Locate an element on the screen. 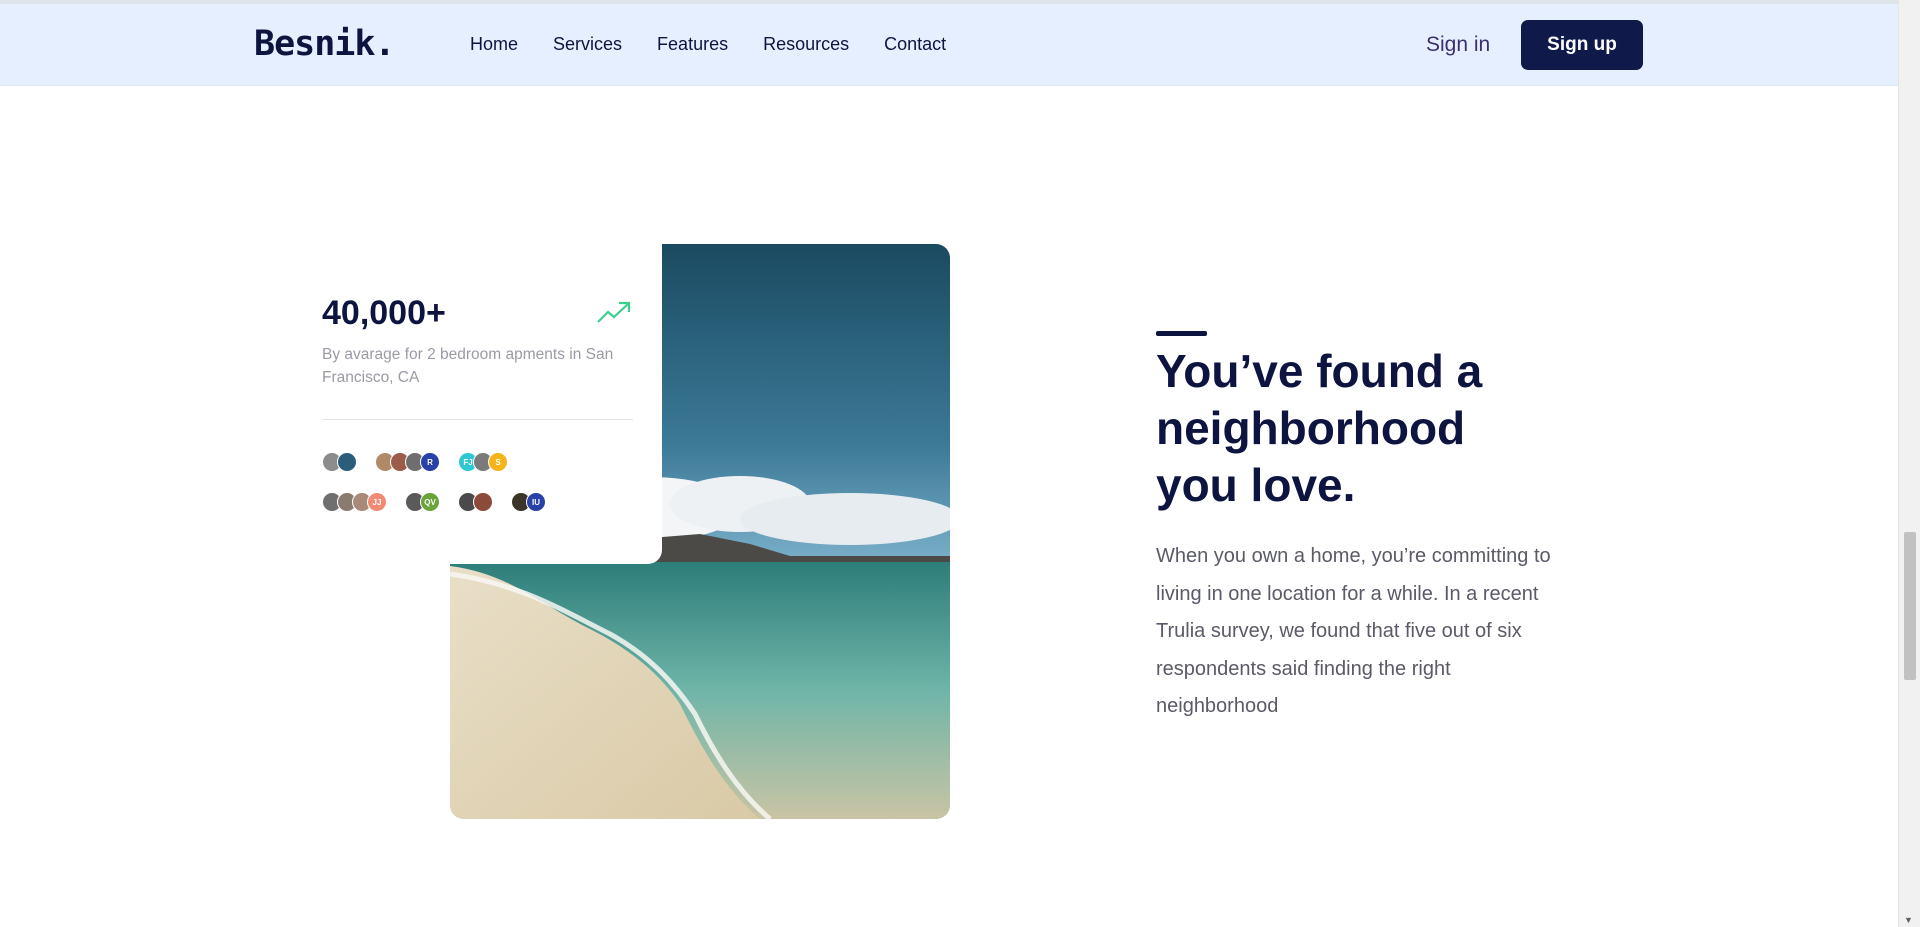  avatar: R is located at coordinates (430, 462).